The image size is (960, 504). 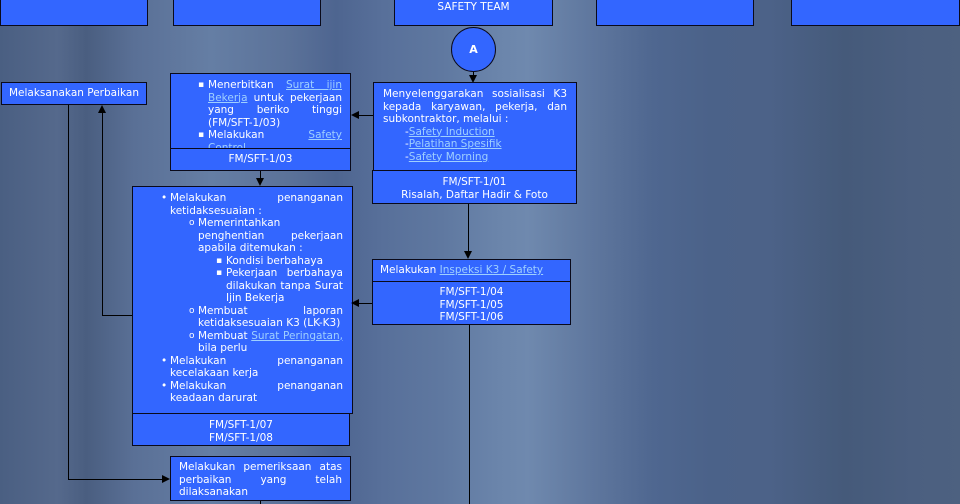 I want to click on ketidaksesuaian-box: Melakukan penanganan ketidaksesuaian, so click(x=242, y=300).